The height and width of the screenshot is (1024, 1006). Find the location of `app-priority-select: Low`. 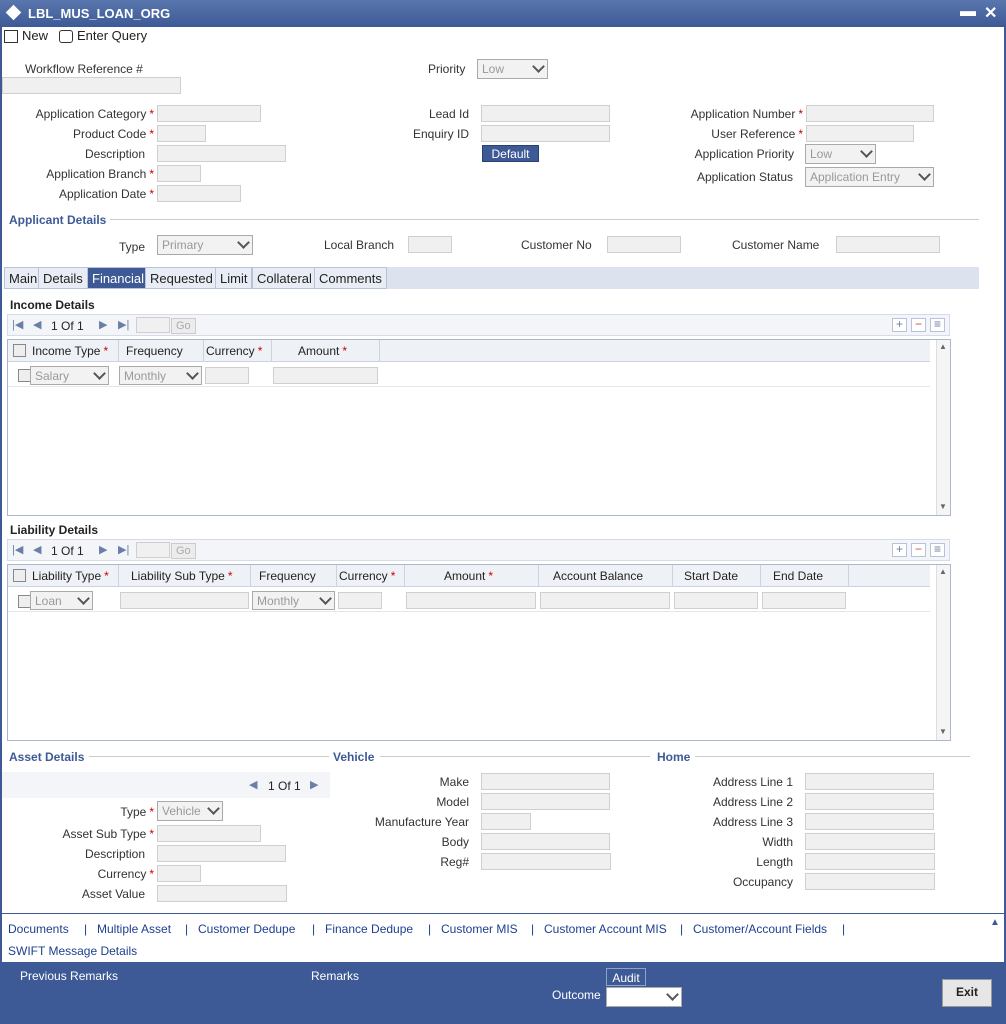

app-priority-select: Low is located at coordinates (840, 154).